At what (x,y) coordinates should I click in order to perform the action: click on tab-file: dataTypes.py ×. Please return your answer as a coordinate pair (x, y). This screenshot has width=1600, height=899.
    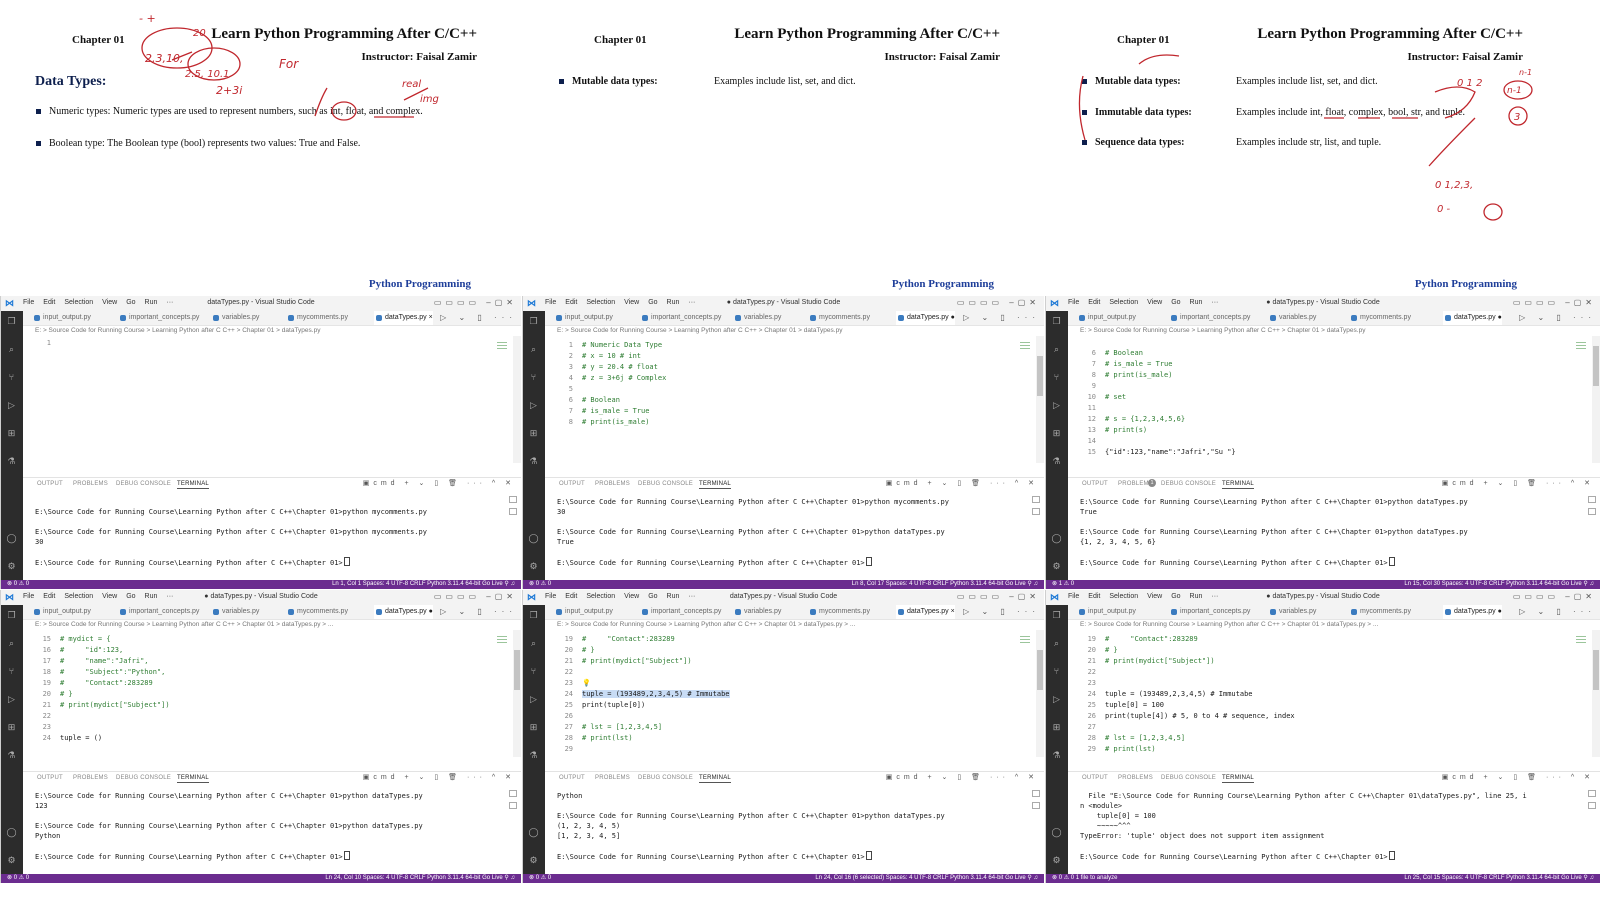
    Looking at the image, I should click on (925, 612).